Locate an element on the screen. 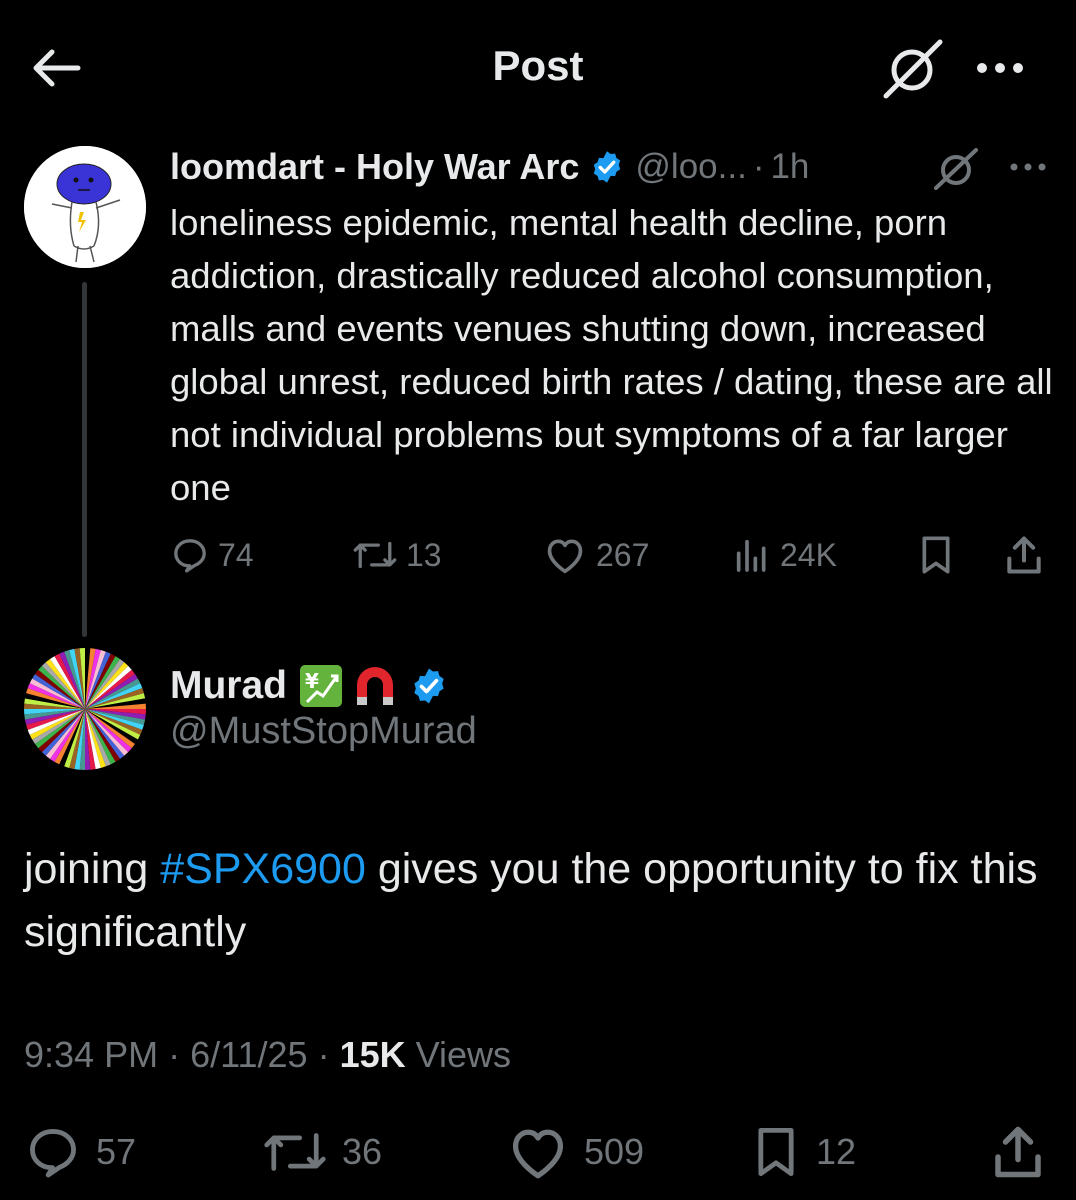 The image size is (1076, 1200). repost-button: 36 is located at coordinates (322, 1152).